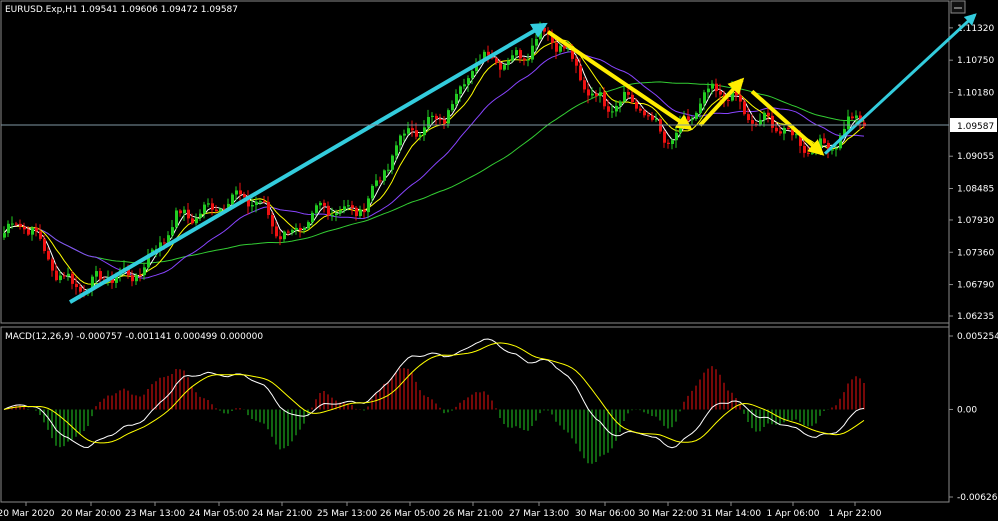  What do you see at coordinates (605, 514) in the screenshot?
I see `time-tick-label: 30 Mar 06:00` at bounding box center [605, 514].